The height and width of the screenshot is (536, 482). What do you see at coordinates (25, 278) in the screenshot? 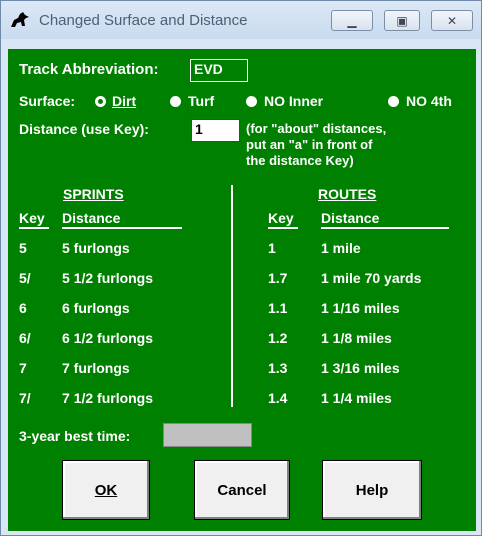
I see `sprint-key: 5/` at bounding box center [25, 278].